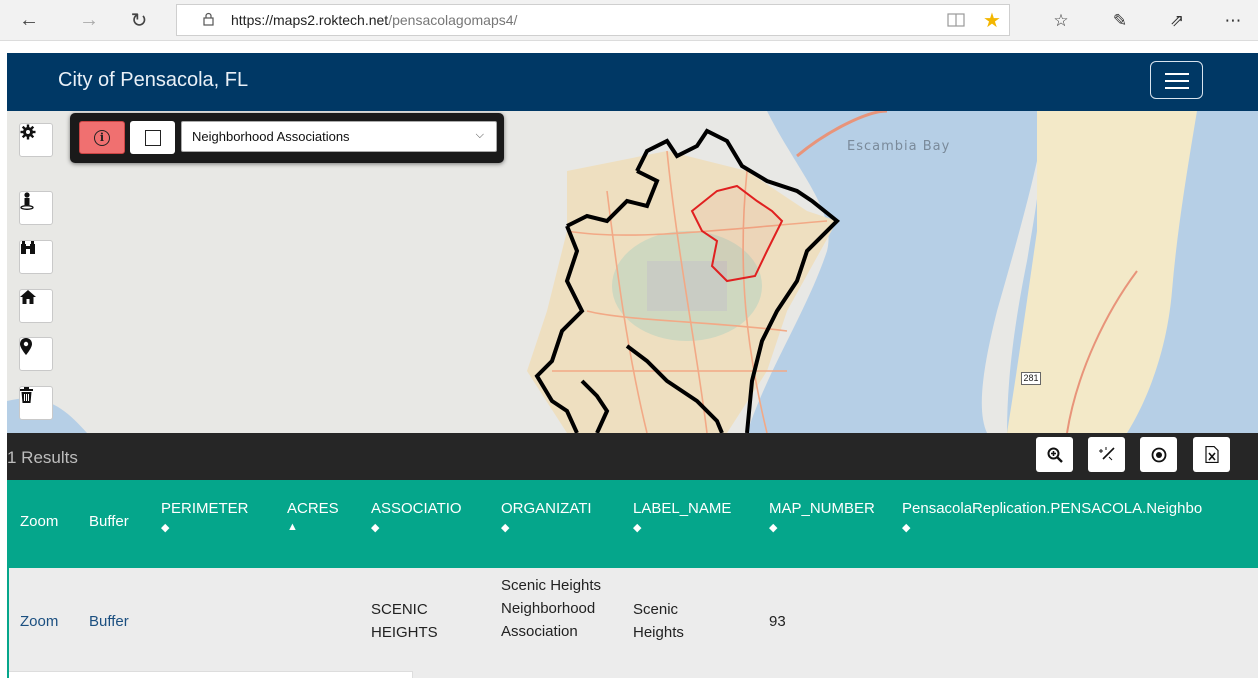 This screenshot has height=678, width=1258. I want to click on zoom-to-results-button, so click(1054, 454).